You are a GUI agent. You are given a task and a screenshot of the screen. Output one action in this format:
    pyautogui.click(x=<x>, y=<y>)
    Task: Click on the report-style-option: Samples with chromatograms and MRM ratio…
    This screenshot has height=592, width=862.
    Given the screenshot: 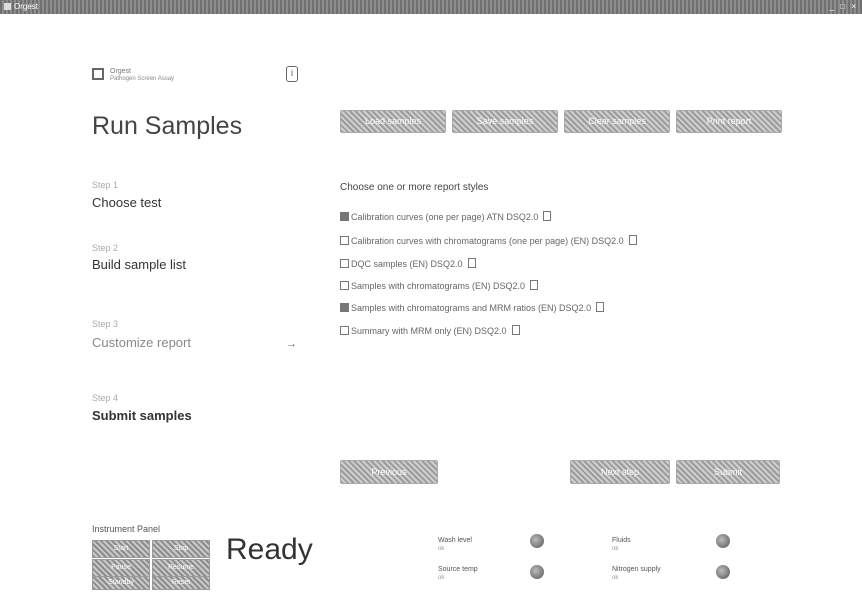 What is the action you would take?
    pyautogui.click(x=472, y=307)
    